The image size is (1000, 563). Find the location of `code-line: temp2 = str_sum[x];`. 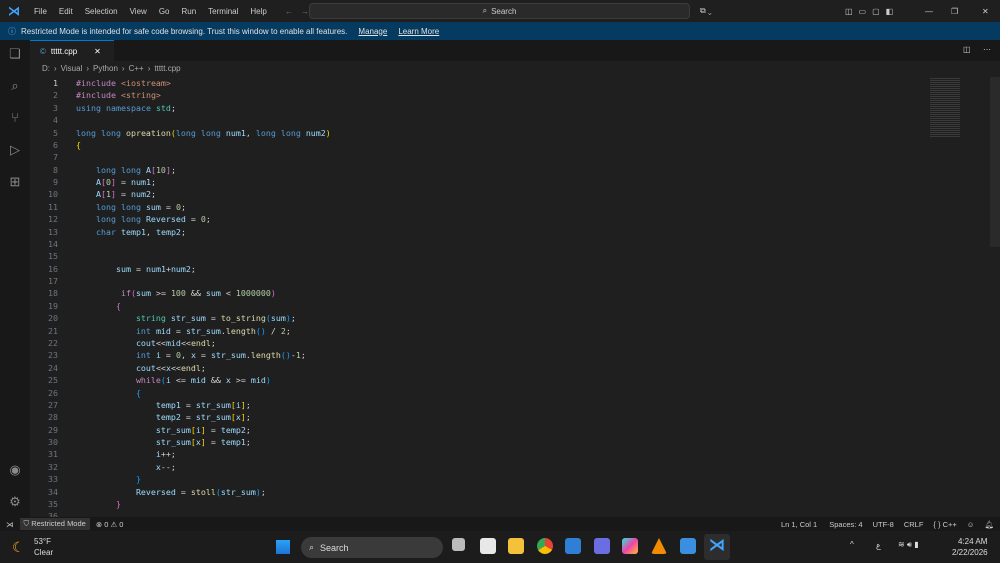

code-line: temp2 = str_sum[x]; is located at coordinates (163, 417).